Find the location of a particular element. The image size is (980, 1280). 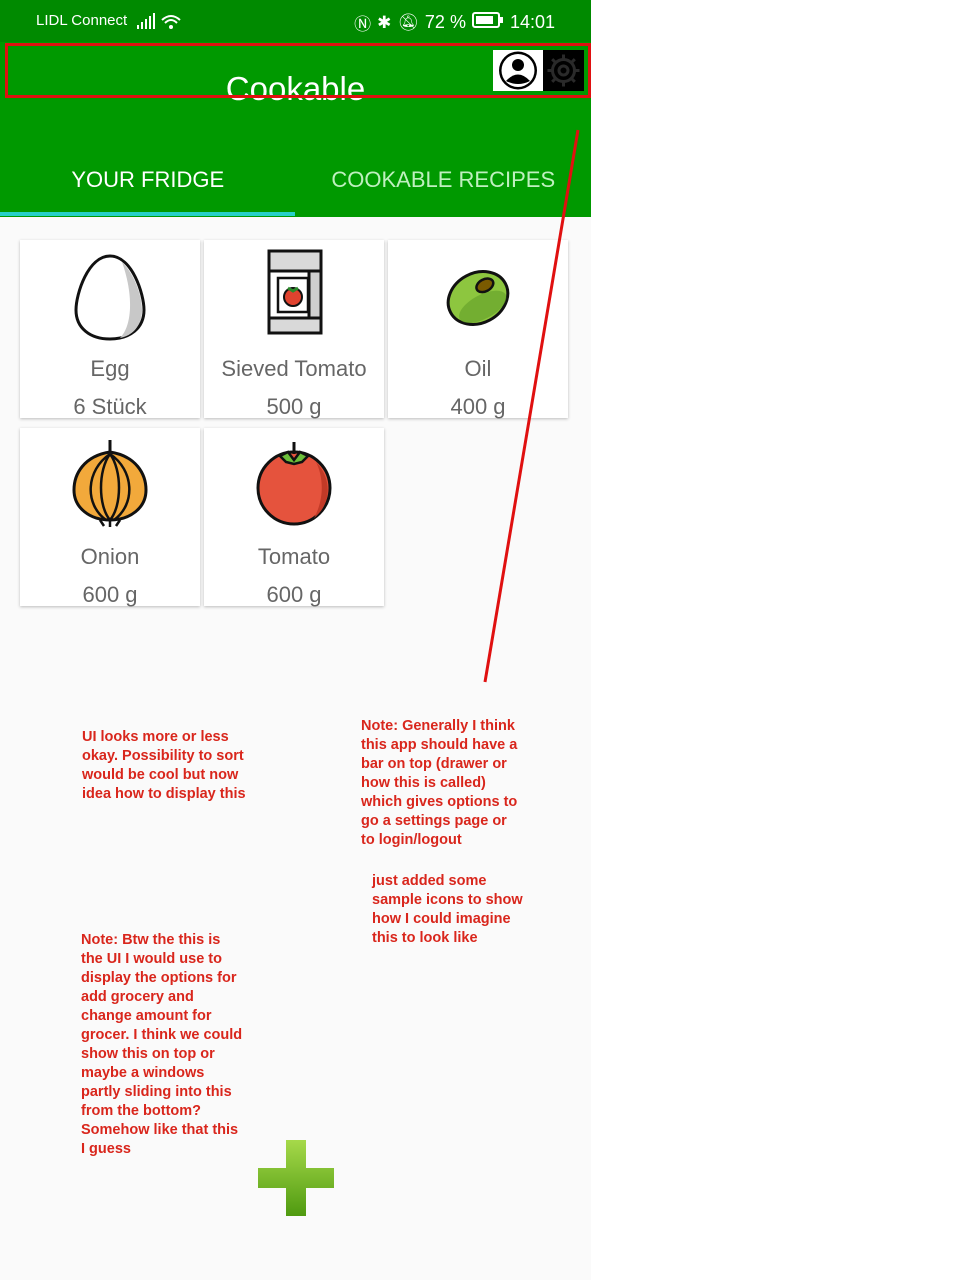

annotation-arrow-line is located at coordinates (531, 406).